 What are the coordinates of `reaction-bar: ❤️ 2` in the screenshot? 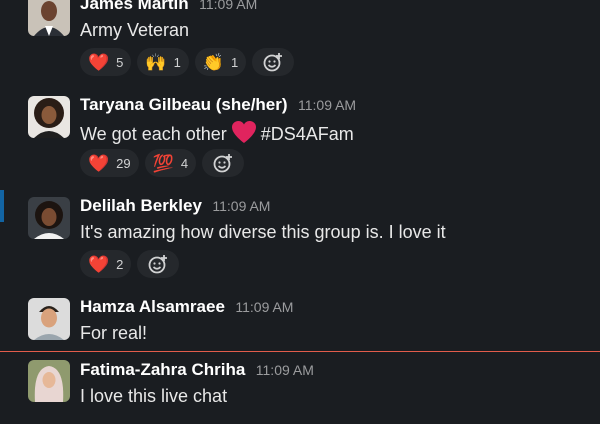 It's located at (130, 264).